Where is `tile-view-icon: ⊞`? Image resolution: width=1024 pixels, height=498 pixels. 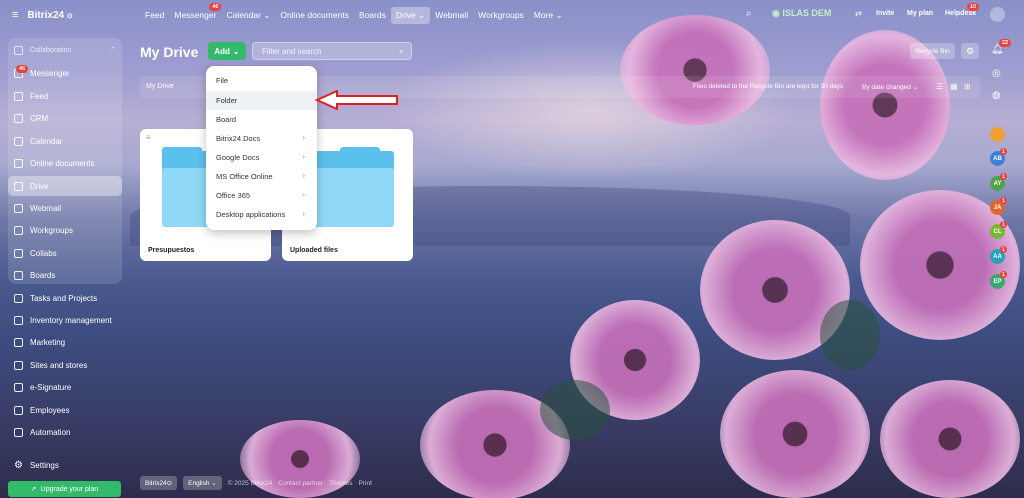
tile-view-icon: ⊞ is located at coordinates (967, 86).